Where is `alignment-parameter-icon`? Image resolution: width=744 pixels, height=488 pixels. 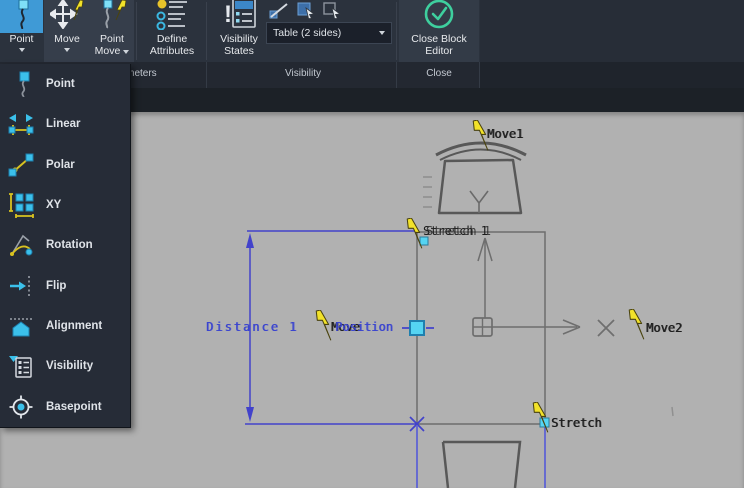 alignment-parameter-icon is located at coordinates (21, 326).